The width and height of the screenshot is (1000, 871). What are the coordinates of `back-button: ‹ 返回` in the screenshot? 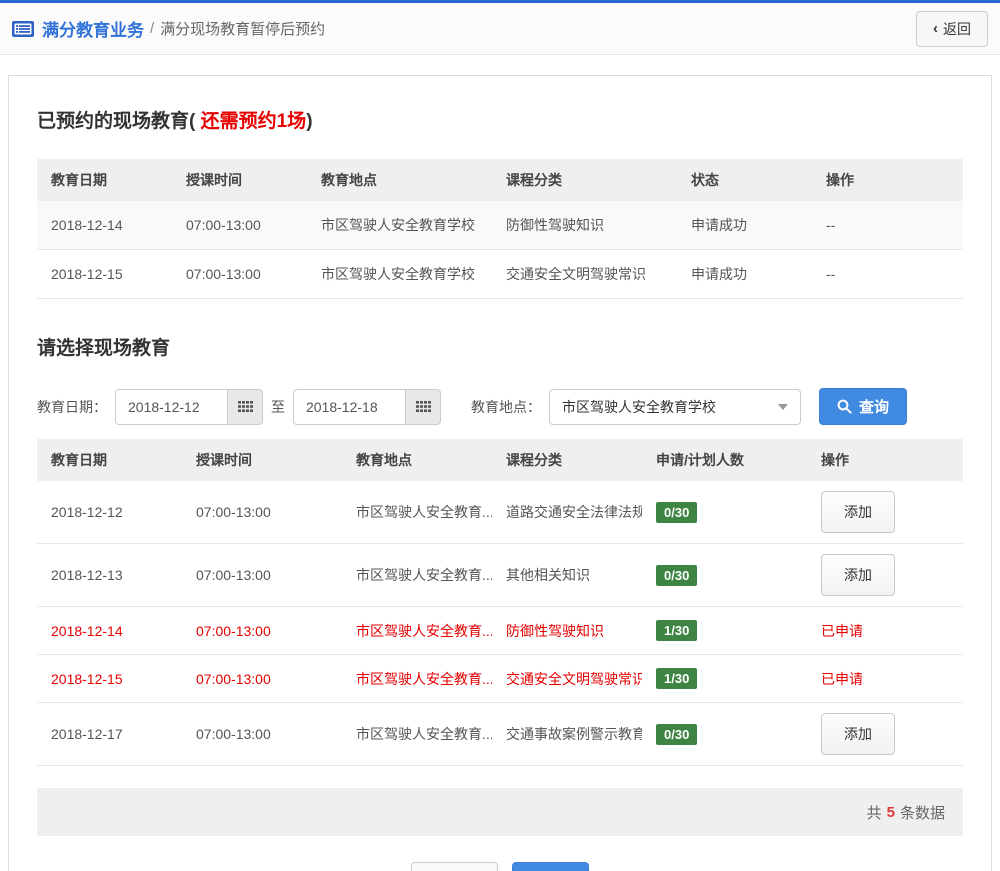 It's located at (952, 28).